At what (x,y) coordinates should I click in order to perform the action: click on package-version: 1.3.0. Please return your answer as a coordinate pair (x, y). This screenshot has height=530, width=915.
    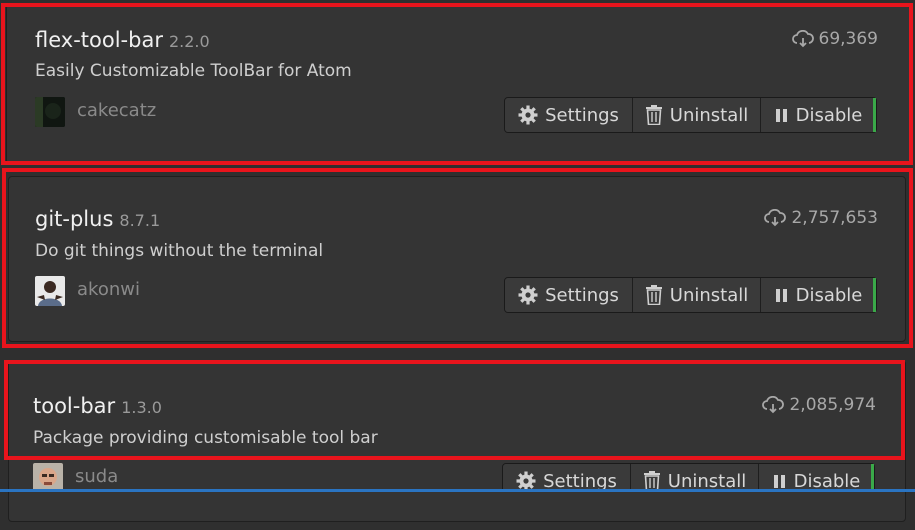
    Looking at the image, I should click on (141, 407).